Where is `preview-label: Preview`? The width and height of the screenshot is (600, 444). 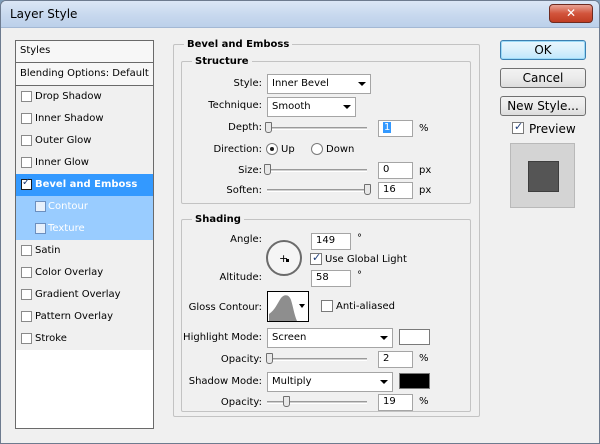 preview-label: Preview is located at coordinates (552, 129).